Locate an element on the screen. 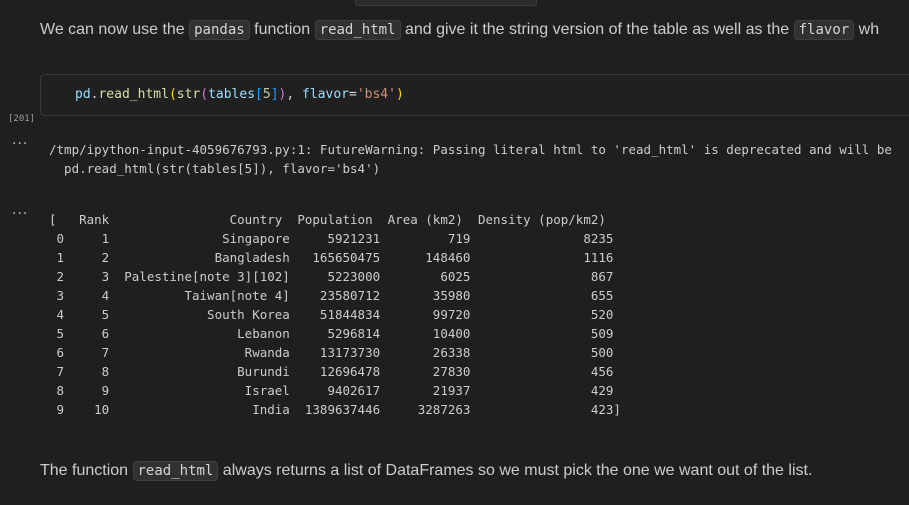 The image size is (909, 505). token-tables: tables is located at coordinates (232, 94).